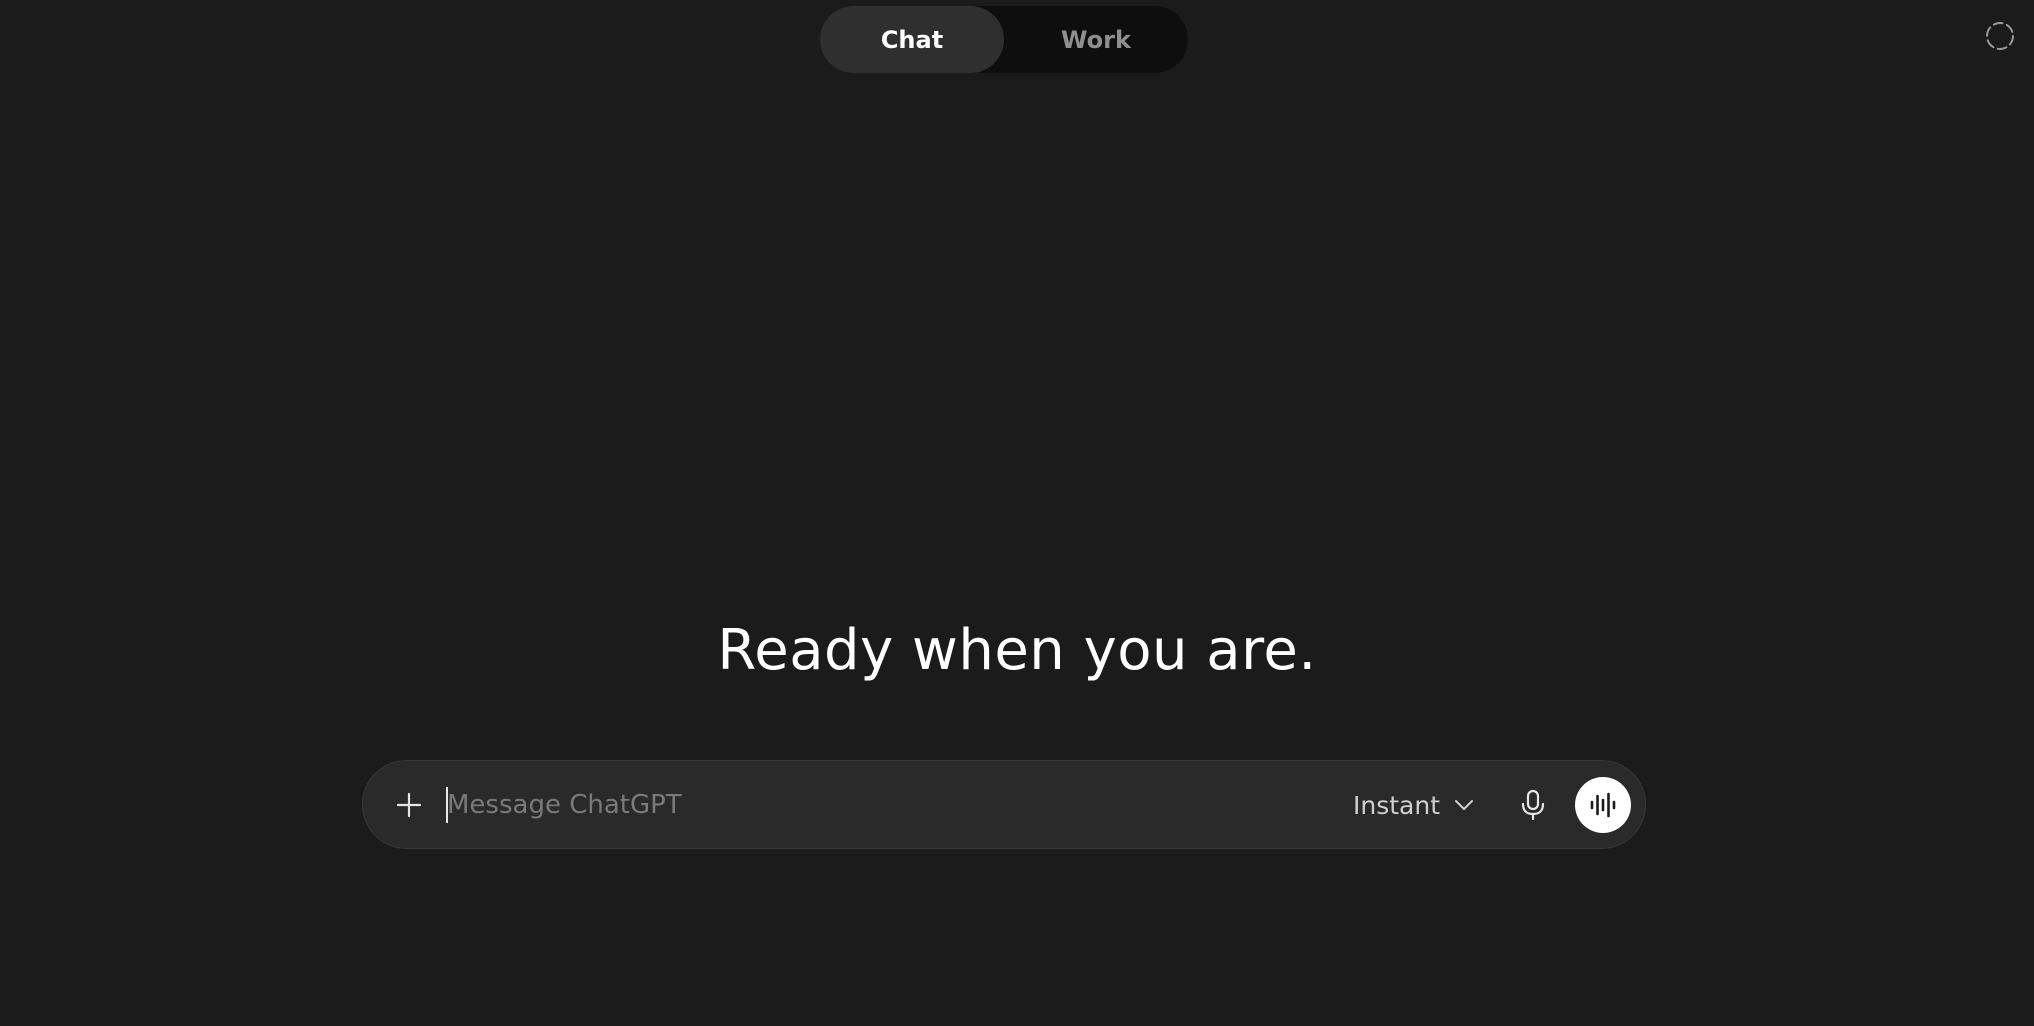 The width and height of the screenshot is (2034, 1026). I want to click on add-attachment-button, so click(409, 805).